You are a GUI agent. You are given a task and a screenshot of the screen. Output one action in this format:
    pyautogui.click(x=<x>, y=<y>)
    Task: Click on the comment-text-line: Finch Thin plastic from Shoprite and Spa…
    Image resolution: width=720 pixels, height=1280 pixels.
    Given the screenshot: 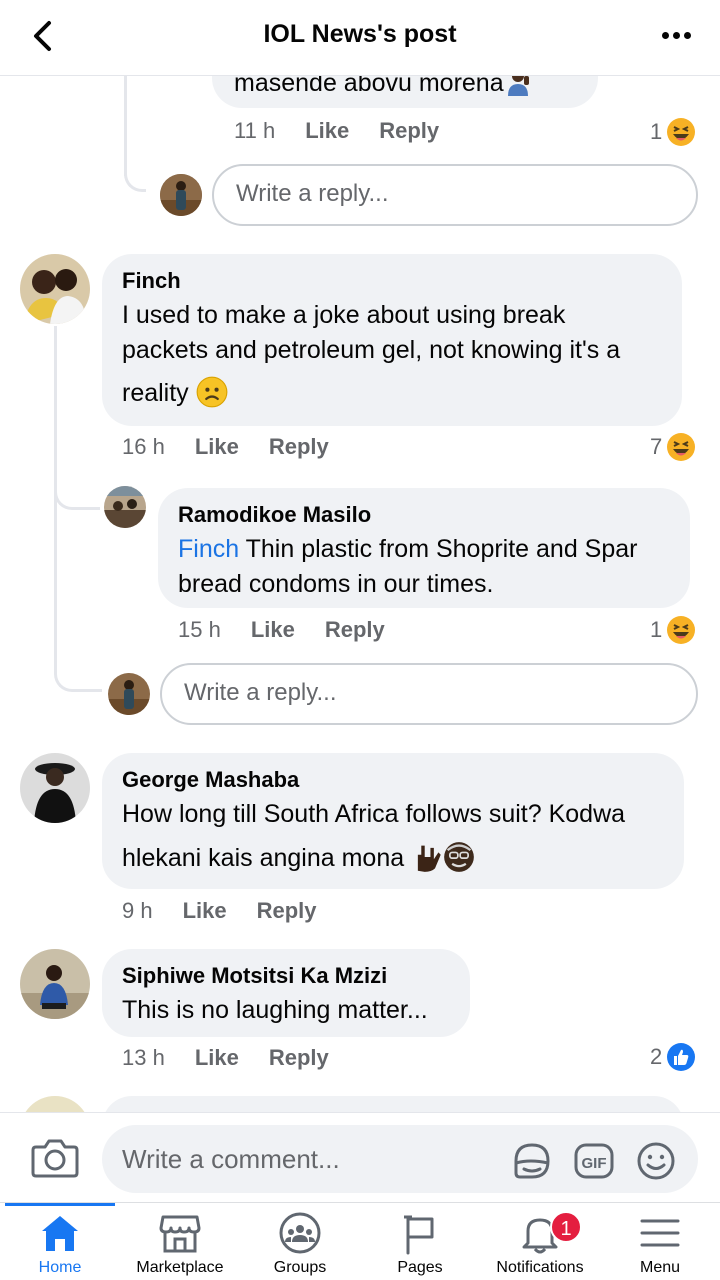 What is the action you would take?
    pyautogui.click(x=408, y=549)
    